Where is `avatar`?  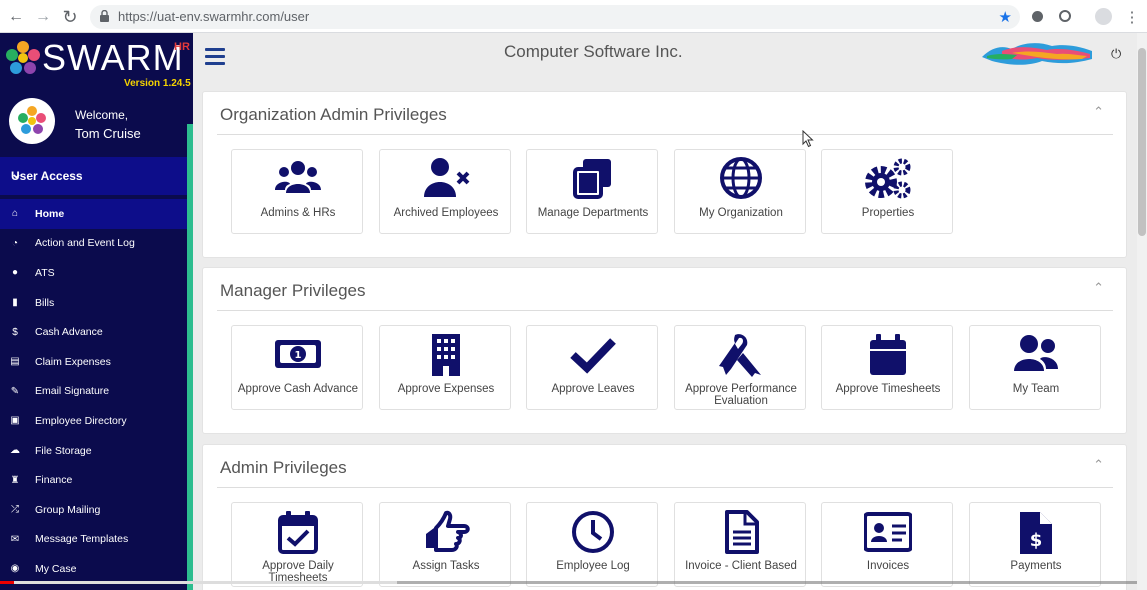
avatar is located at coordinates (32, 121).